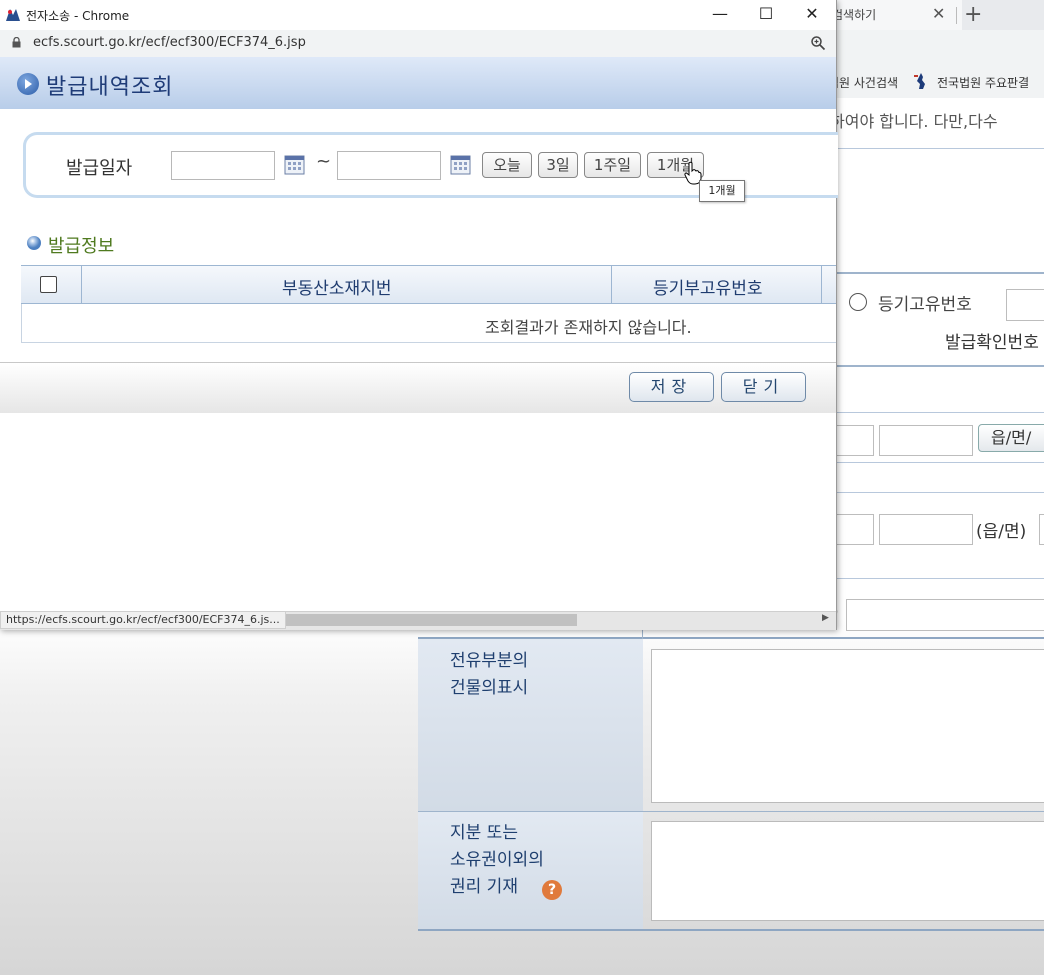  Describe the element at coordinates (945, 615) in the screenshot. I see `address-detail-input` at that location.